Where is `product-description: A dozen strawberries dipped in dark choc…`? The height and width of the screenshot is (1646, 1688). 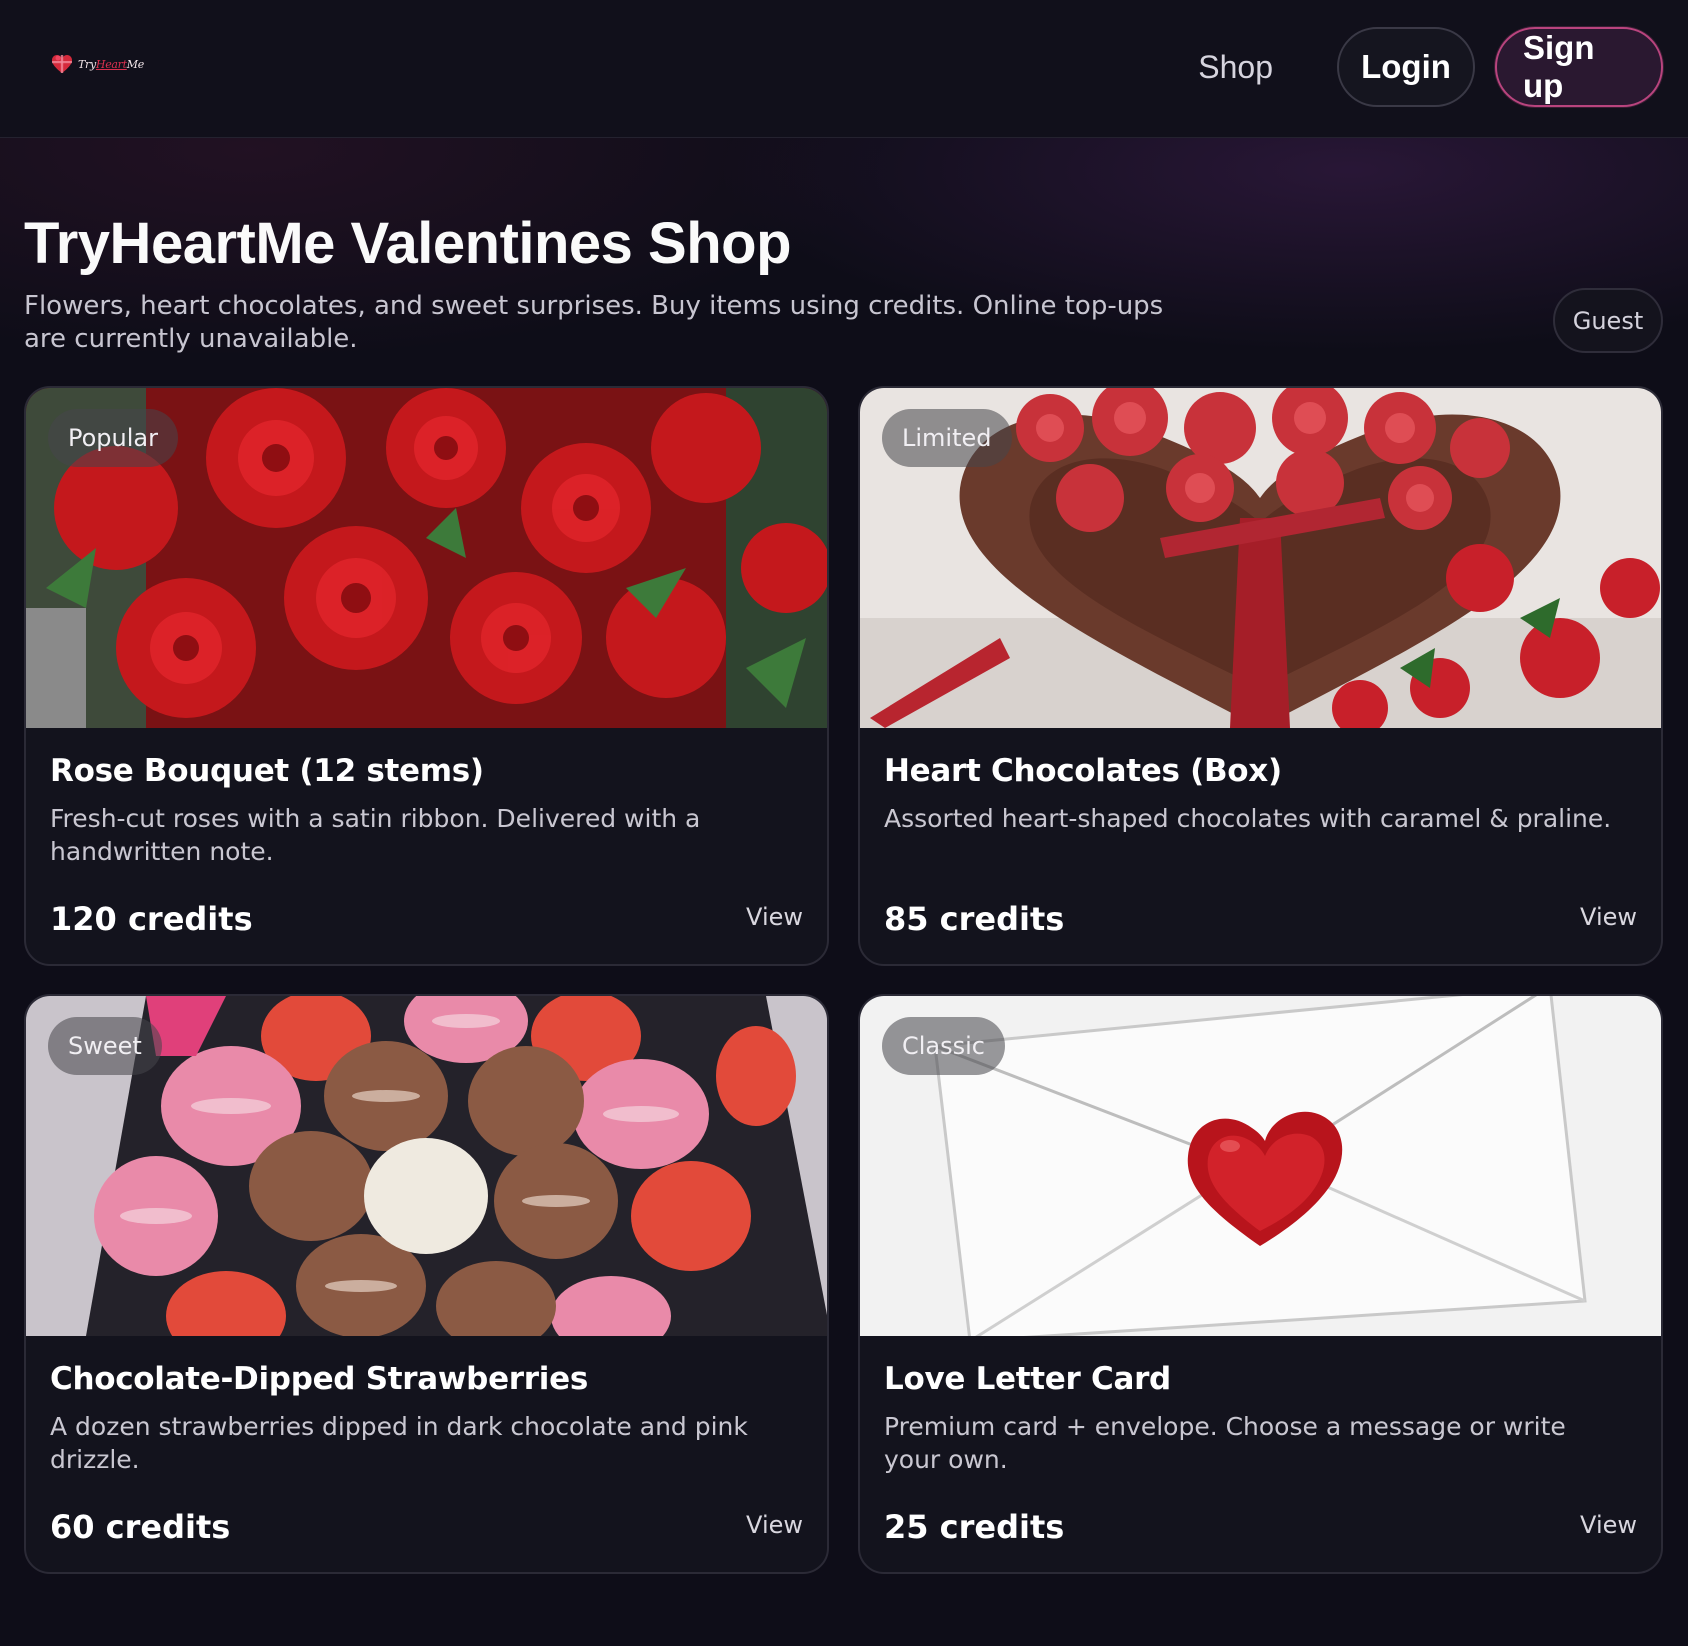
product-description: A dozen strawberries dipped in dark choc… is located at coordinates (399, 1443).